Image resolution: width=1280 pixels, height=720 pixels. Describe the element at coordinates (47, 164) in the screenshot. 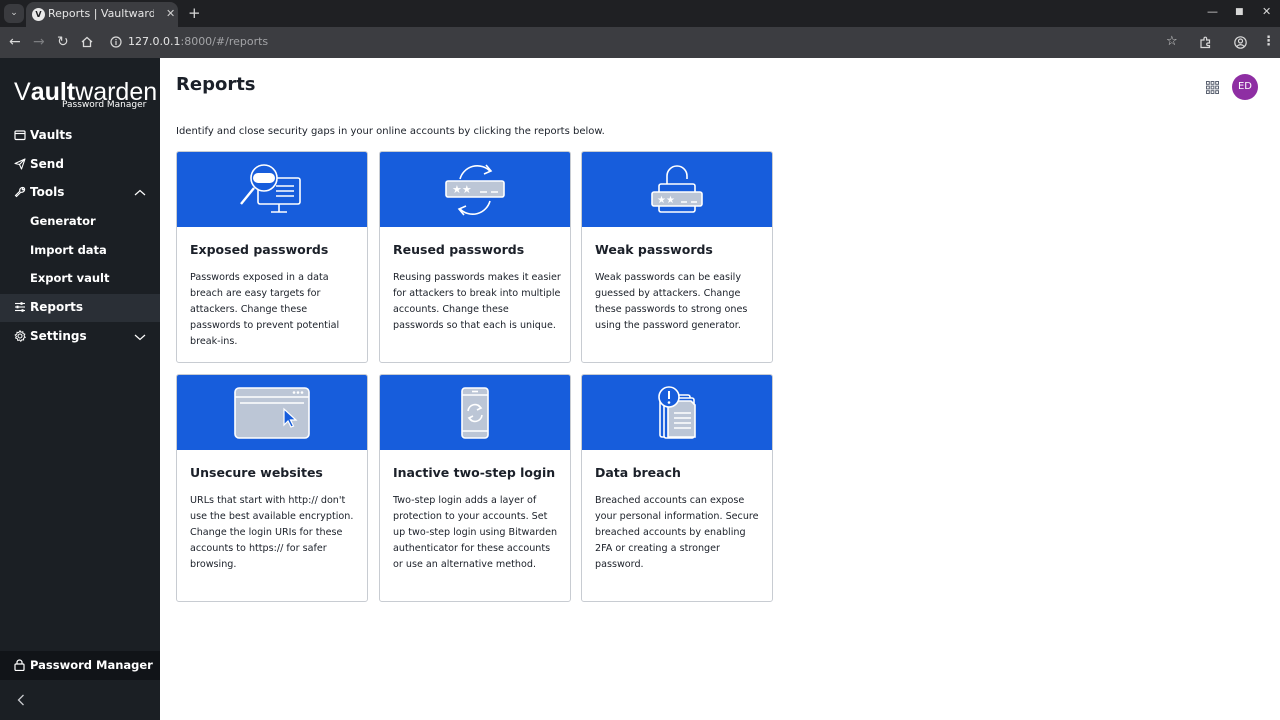

I see `sidebar-item-label: Send` at that location.